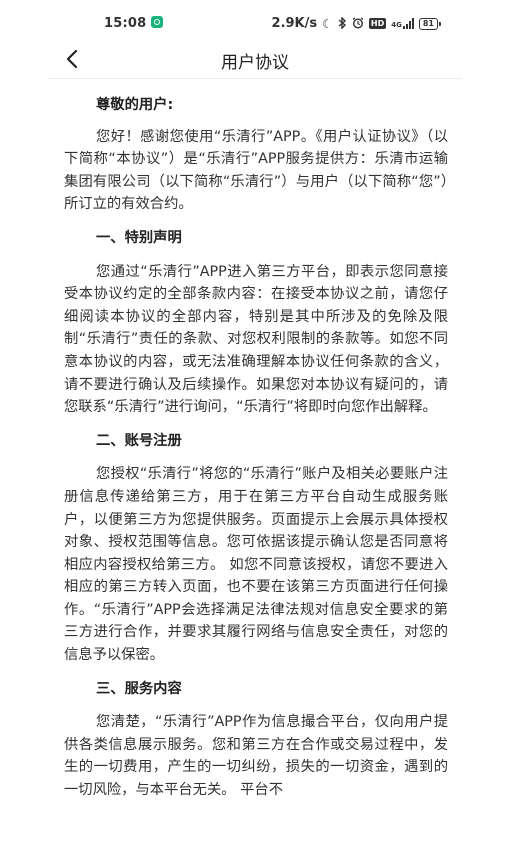 The height and width of the screenshot is (850, 510). Describe the element at coordinates (327, 23) in the screenshot. I see `moon-icon: ☾` at that location.